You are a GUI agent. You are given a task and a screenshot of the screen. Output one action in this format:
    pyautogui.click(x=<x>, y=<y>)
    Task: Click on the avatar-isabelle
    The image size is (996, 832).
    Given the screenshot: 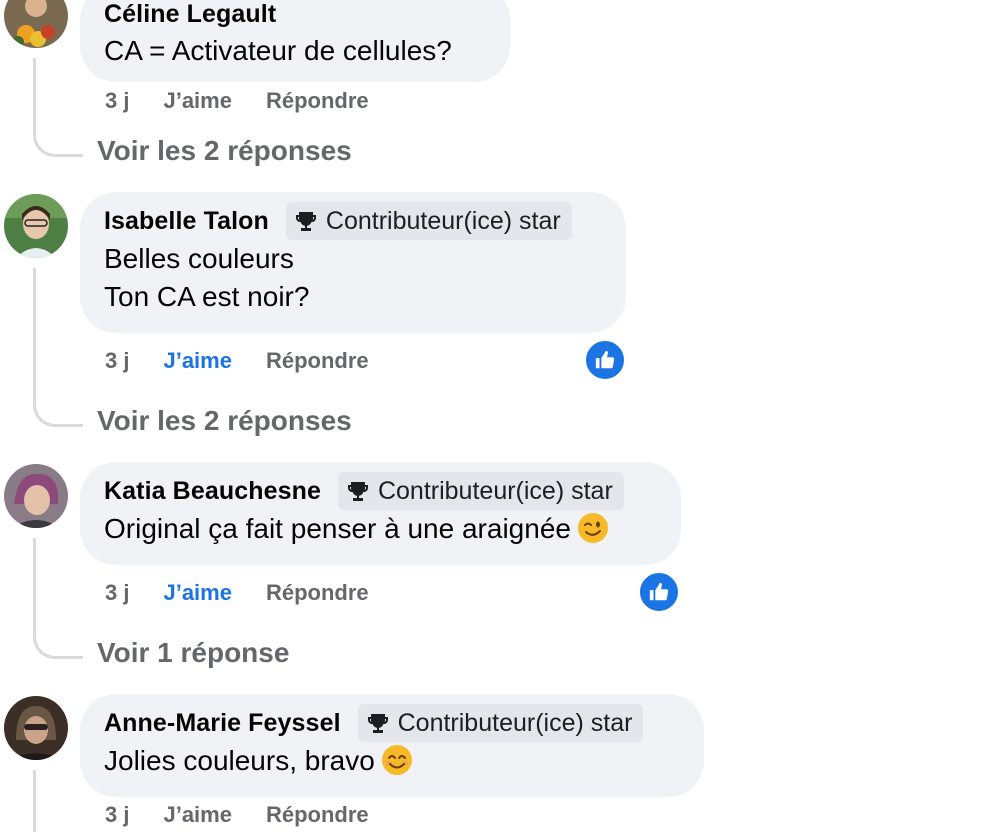 What is the action you would take?
    pyautogui.click(x=36, y=226)
    